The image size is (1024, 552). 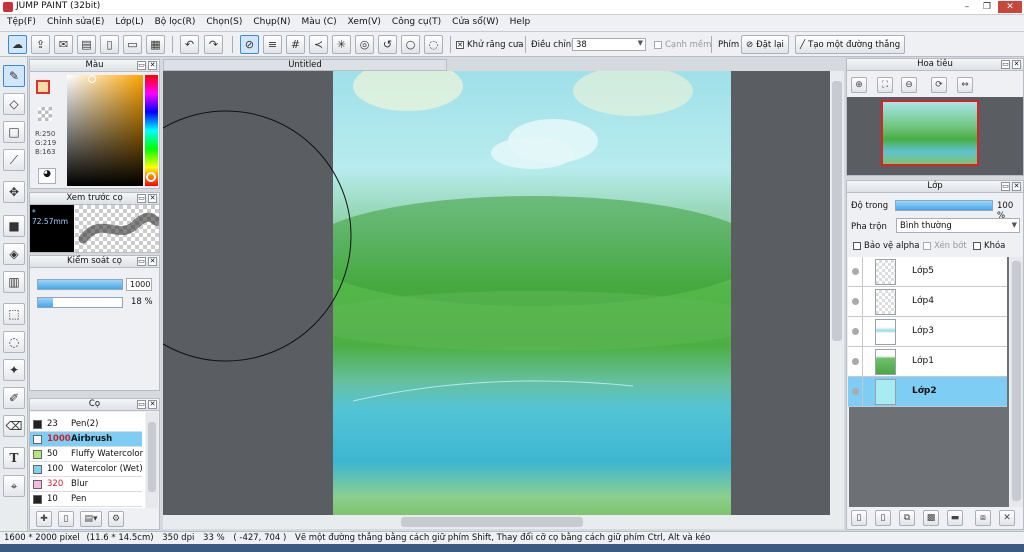 What do you see at coordinates (927, 392) in the screenshot?
I see `layer-row: Lớp2` at bounding box center [927, 392].